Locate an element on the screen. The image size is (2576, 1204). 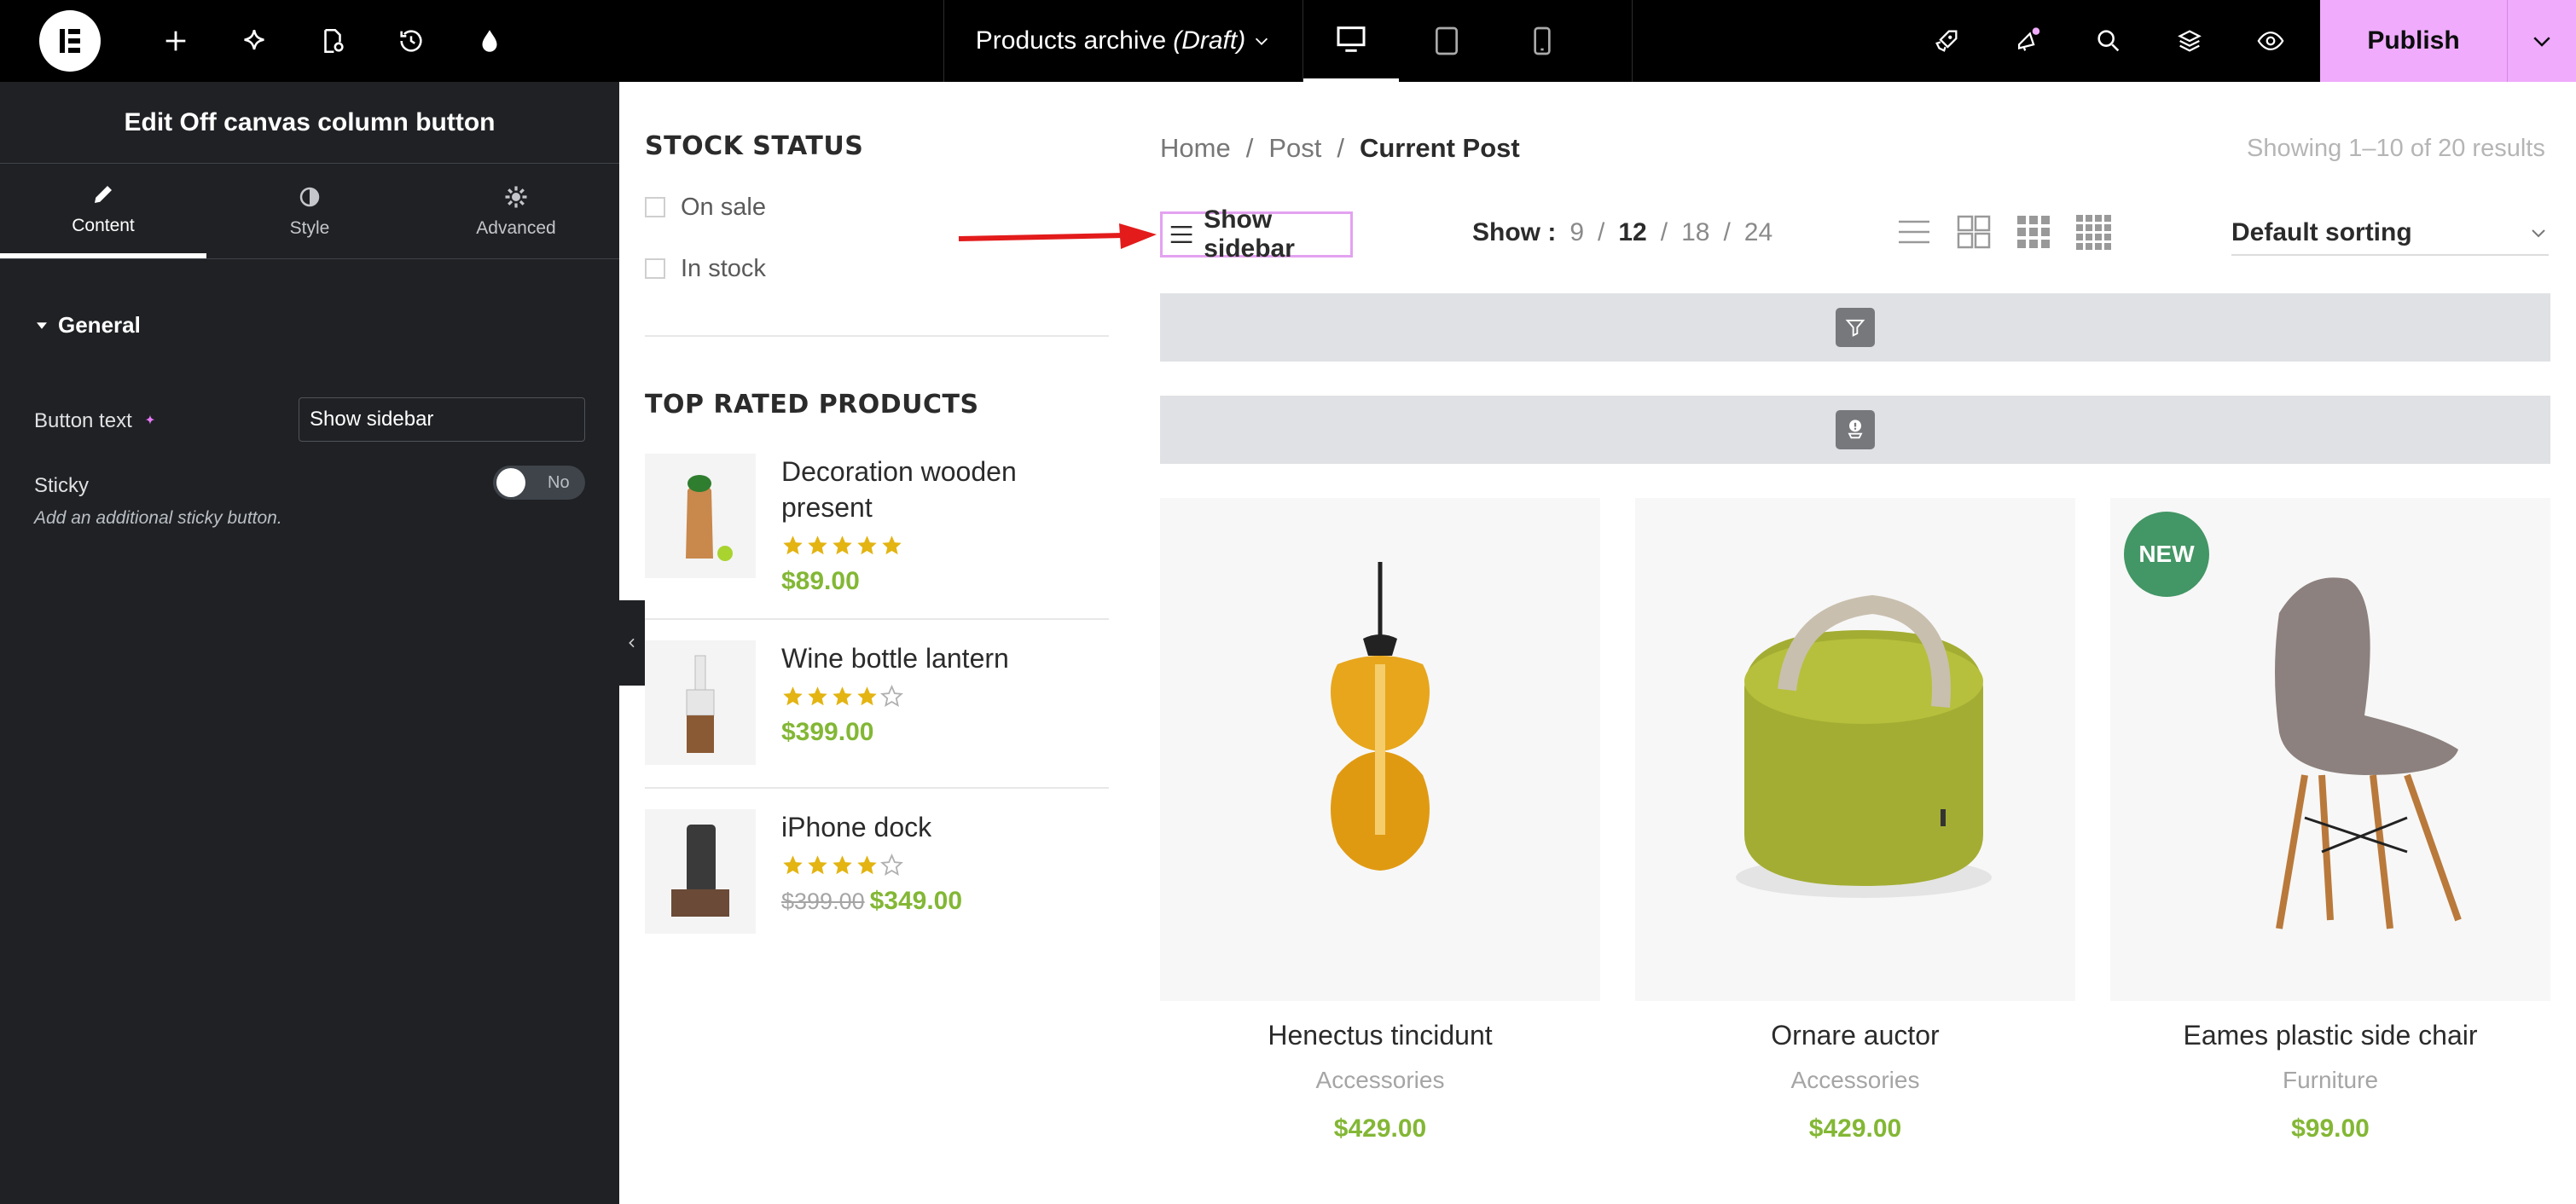
tablet-icon is located at coordinates (1447, 40).